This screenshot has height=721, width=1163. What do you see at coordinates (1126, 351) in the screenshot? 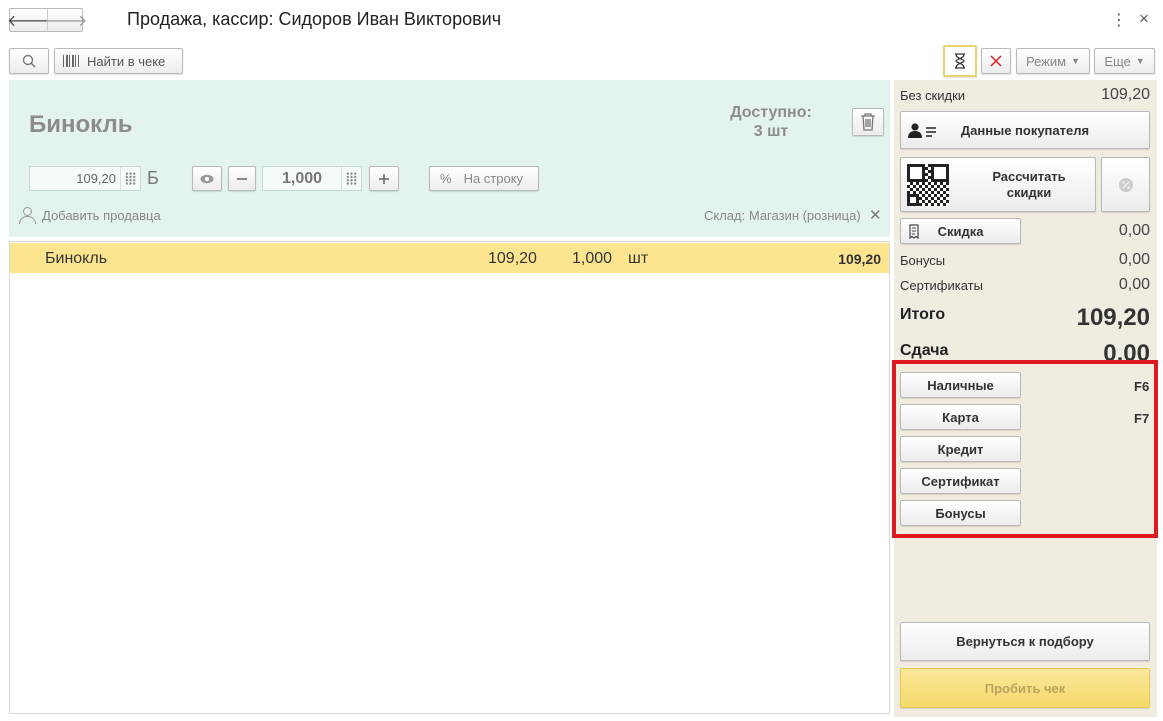
I see `change-value: 0,00` at bounding box center [1126, 351].